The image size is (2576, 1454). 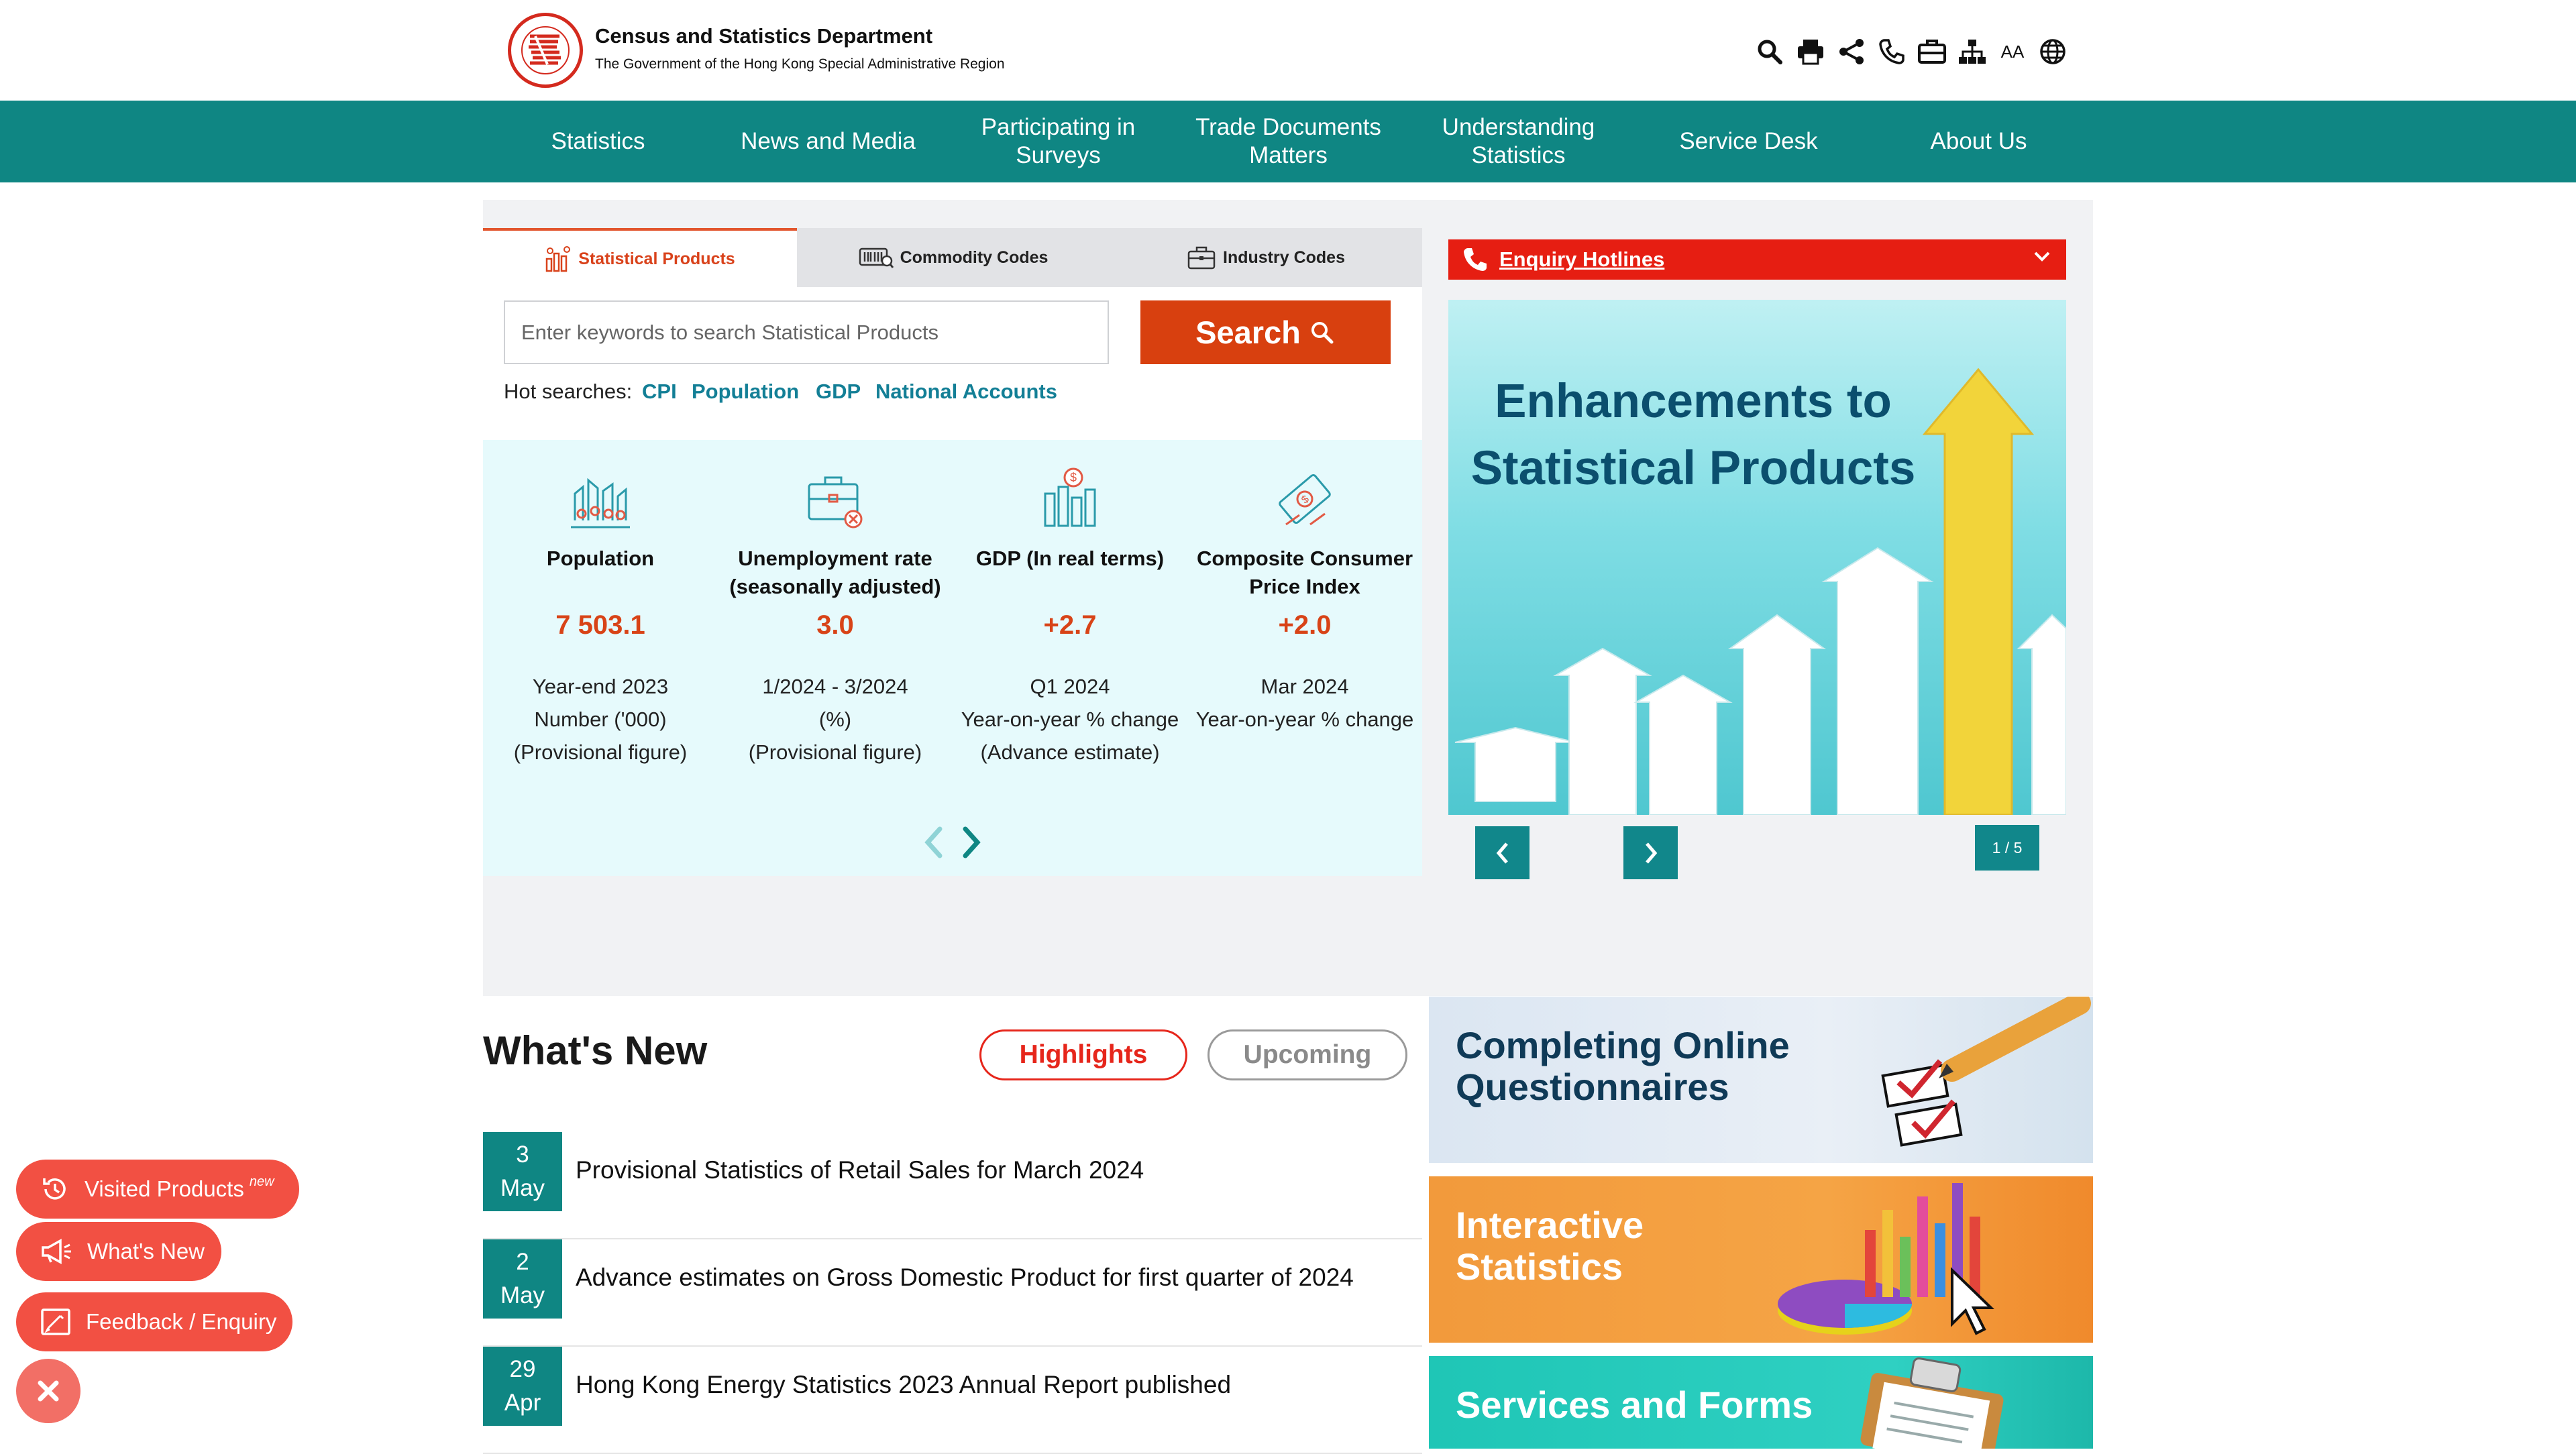 I want to click on sitemap-icon, so click(x=1972, y=51).